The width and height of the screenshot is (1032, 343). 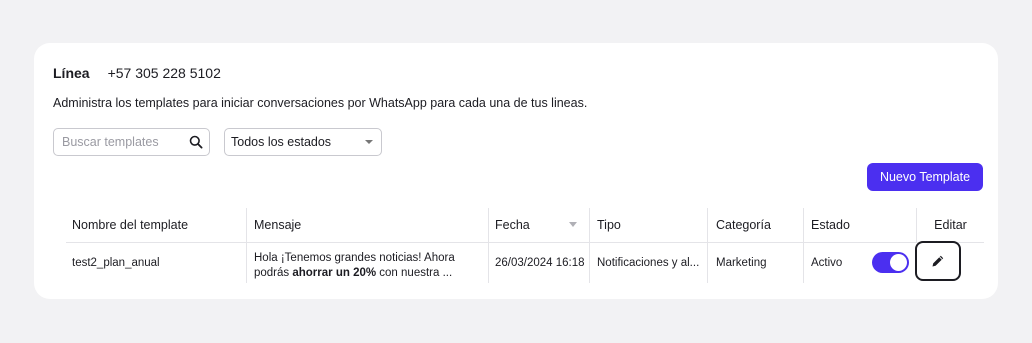 What do you see at coordinates (755, 225) in the screenshot?
I see `header-category: Categoría` at bounding box center [755, 225].